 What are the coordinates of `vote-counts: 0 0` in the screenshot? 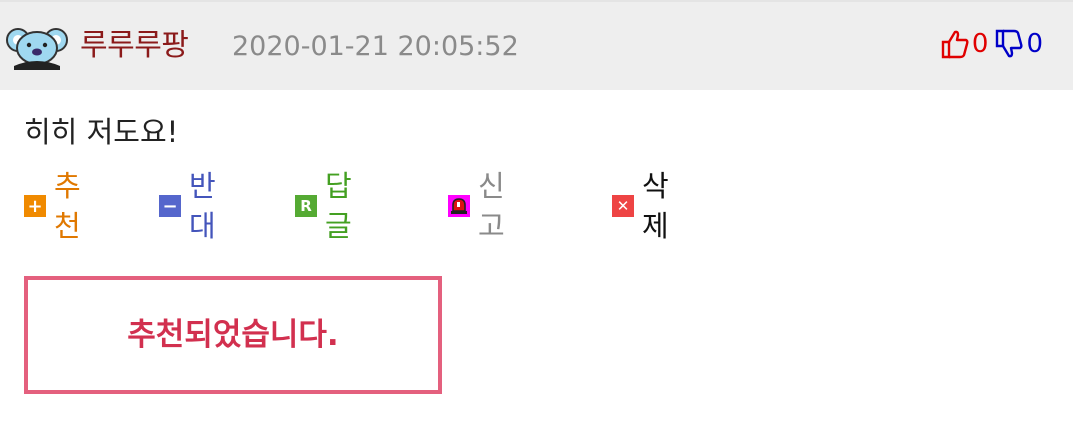 It's located at (991, 44).